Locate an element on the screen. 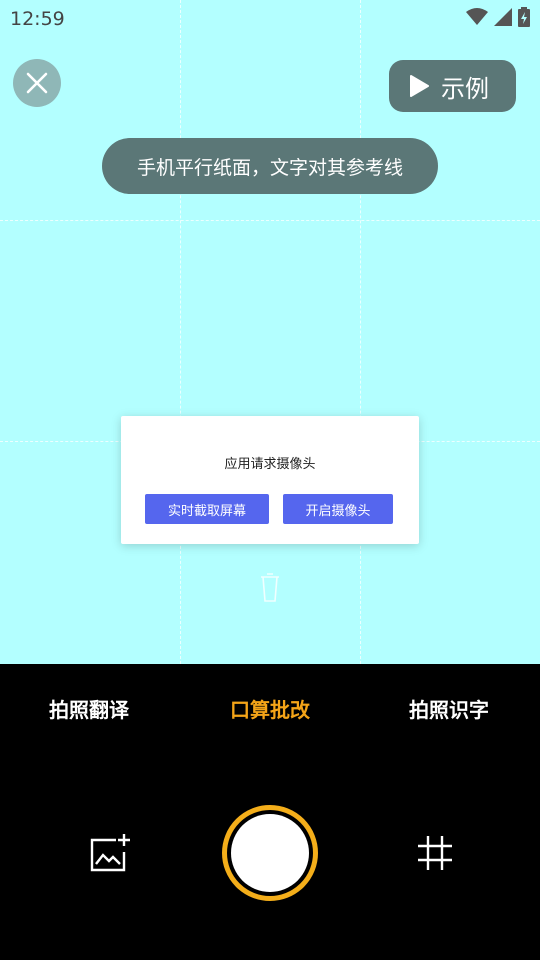 The image size is (540, 960). play-icon is located at coordinates (419, 86).